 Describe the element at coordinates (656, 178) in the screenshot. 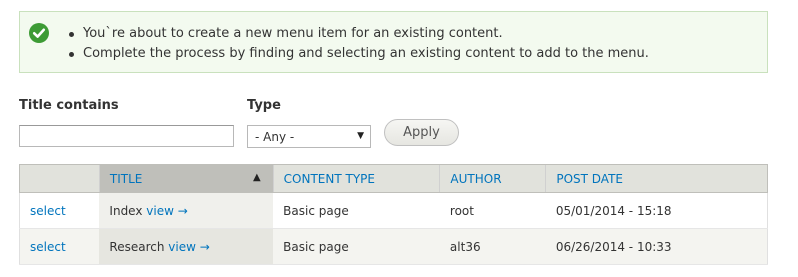

I see `column-header-post-date: POST DATE` at that location.